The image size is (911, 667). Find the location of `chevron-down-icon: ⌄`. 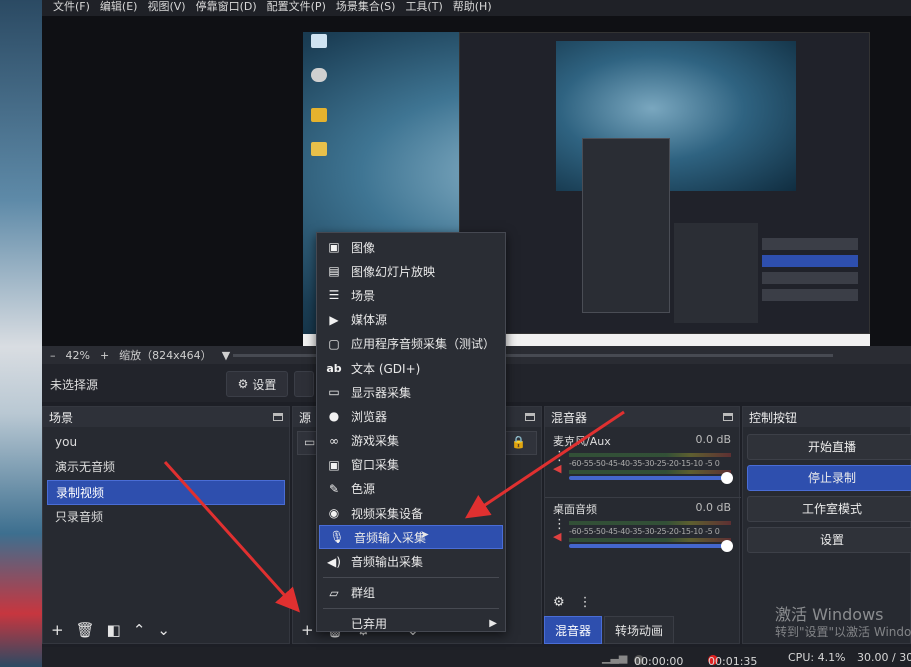

chevron-down-icon: ⌄ is located at coordinates (163, 630).